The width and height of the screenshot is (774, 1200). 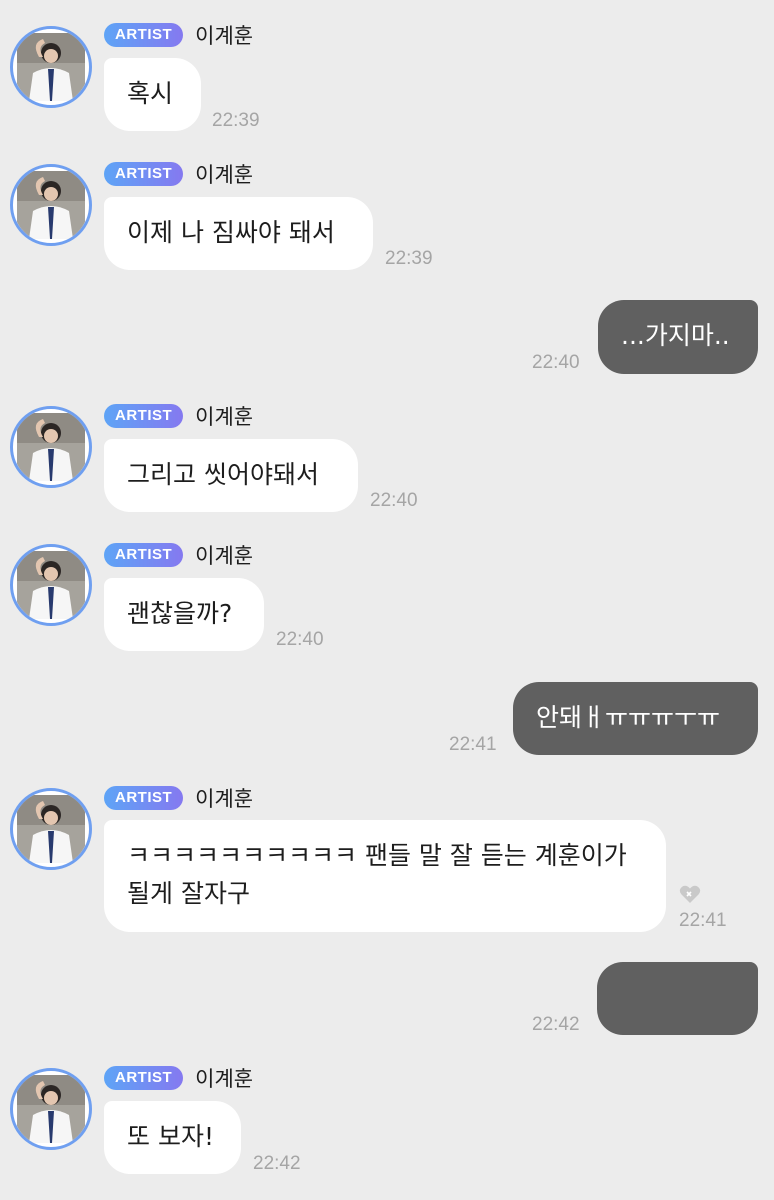 I want to click on message-text: 또 보자!, so click(x=170, y=1136).